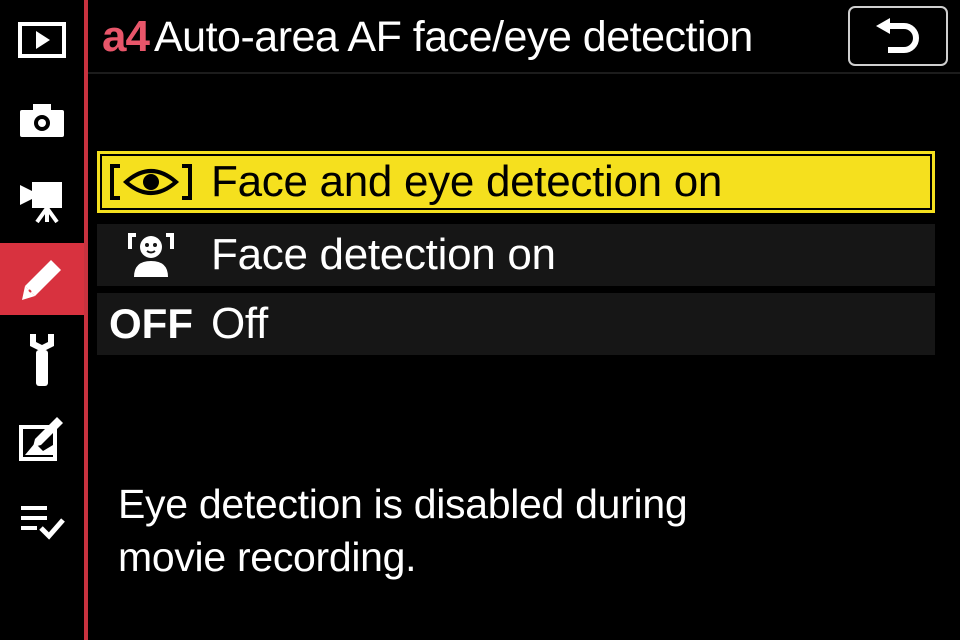 This screenshot has width=960, height=640. I want to click on custom-settings-pencil-icon, so click(41, 280).